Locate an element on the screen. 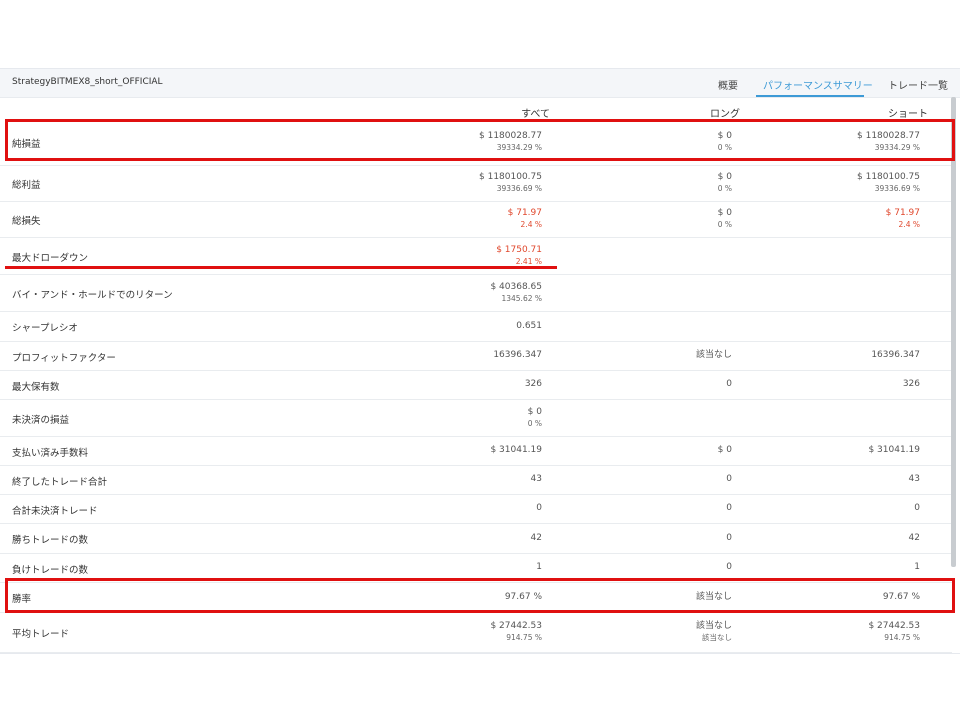 The height and width of the screenshot is (720, 960). tab-trade-list: トレード一覧 is located at coordinates (918, 84).